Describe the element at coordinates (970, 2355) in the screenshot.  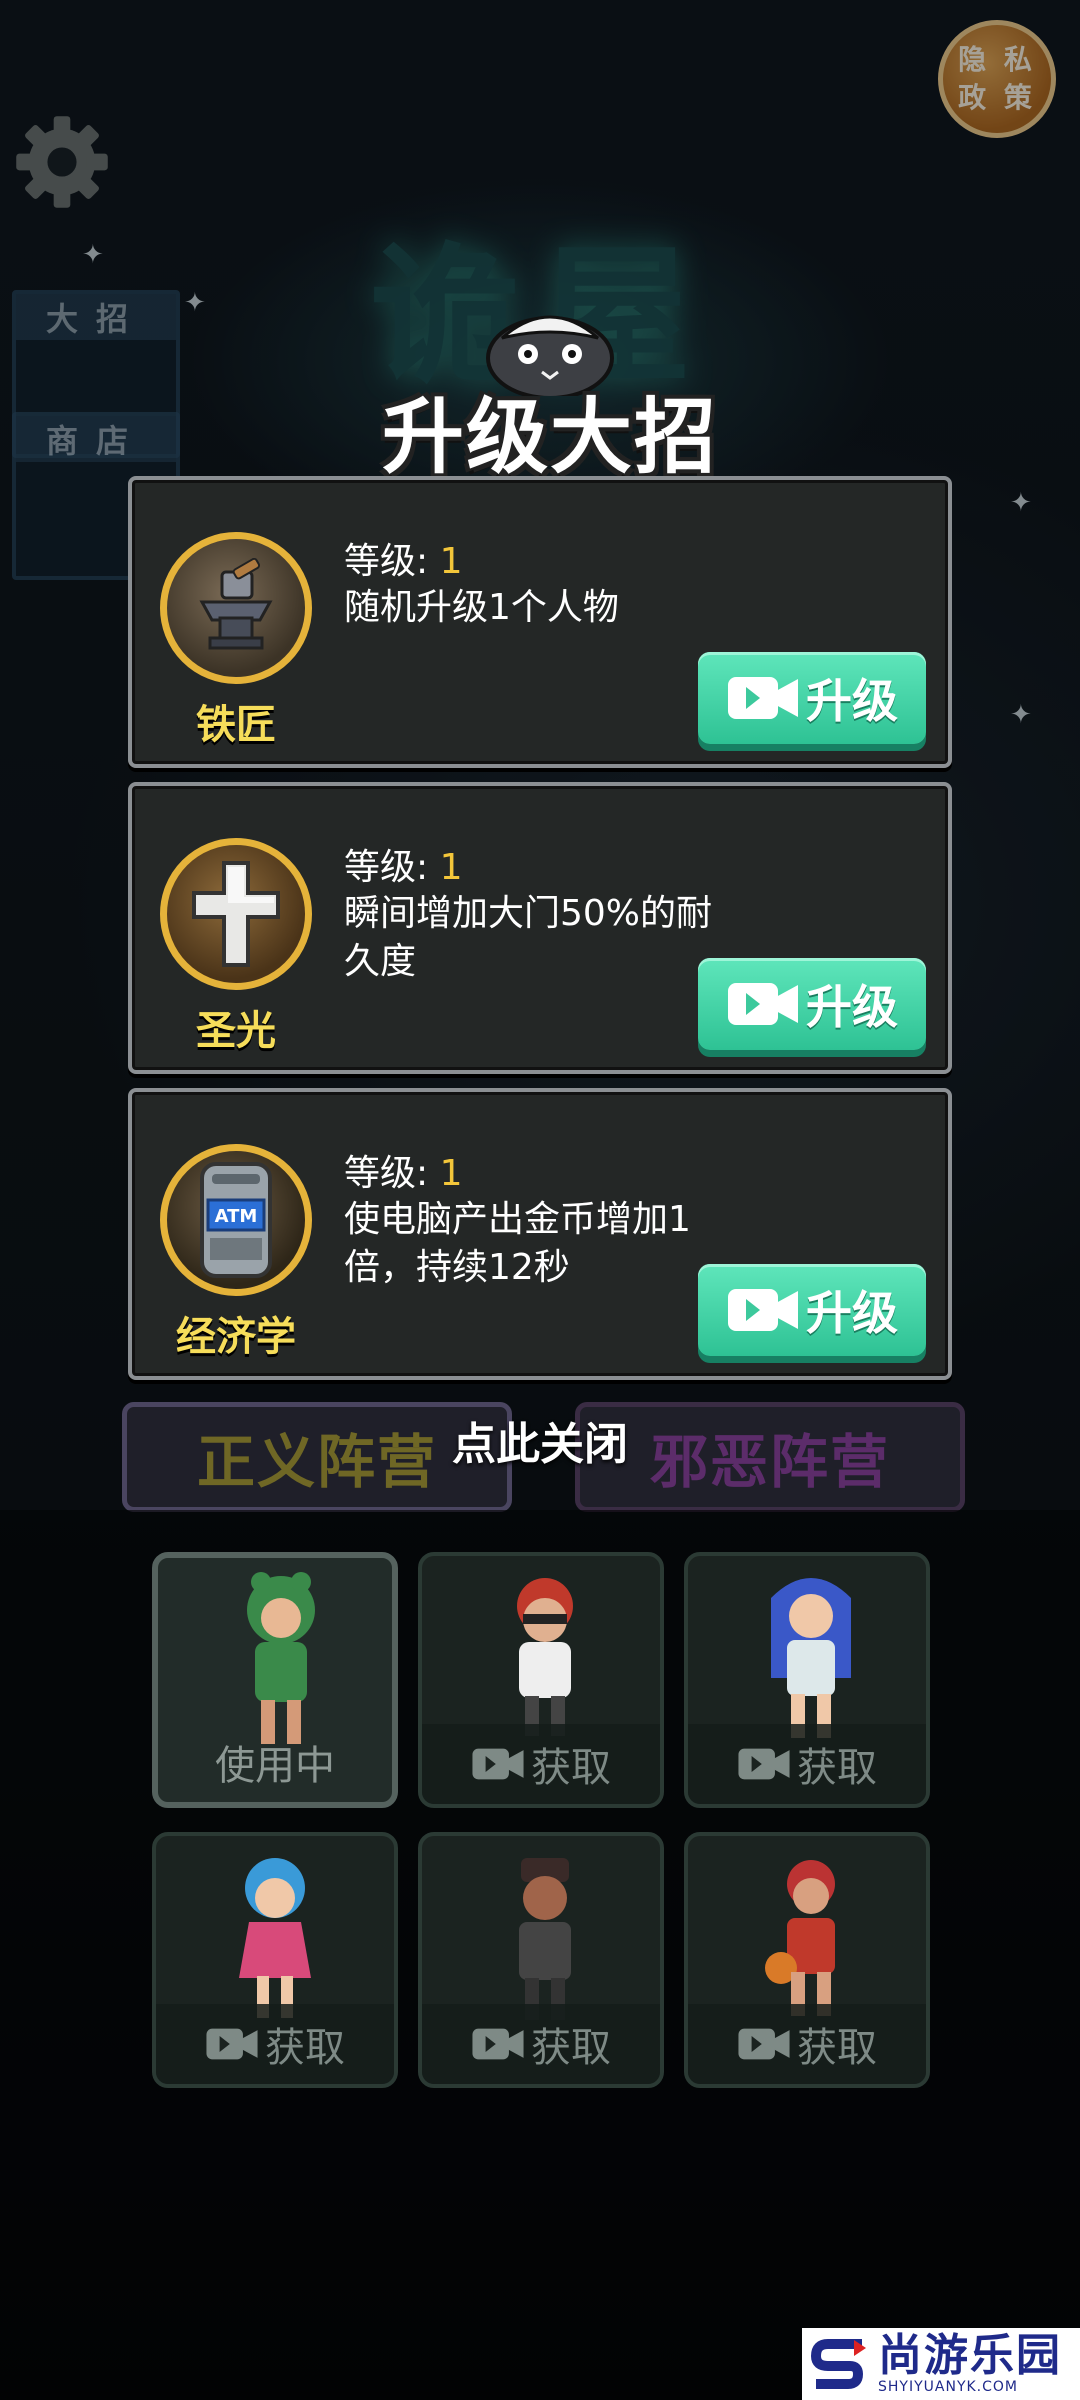
I see `watermark-main-text: 尚游乐园` at that location.